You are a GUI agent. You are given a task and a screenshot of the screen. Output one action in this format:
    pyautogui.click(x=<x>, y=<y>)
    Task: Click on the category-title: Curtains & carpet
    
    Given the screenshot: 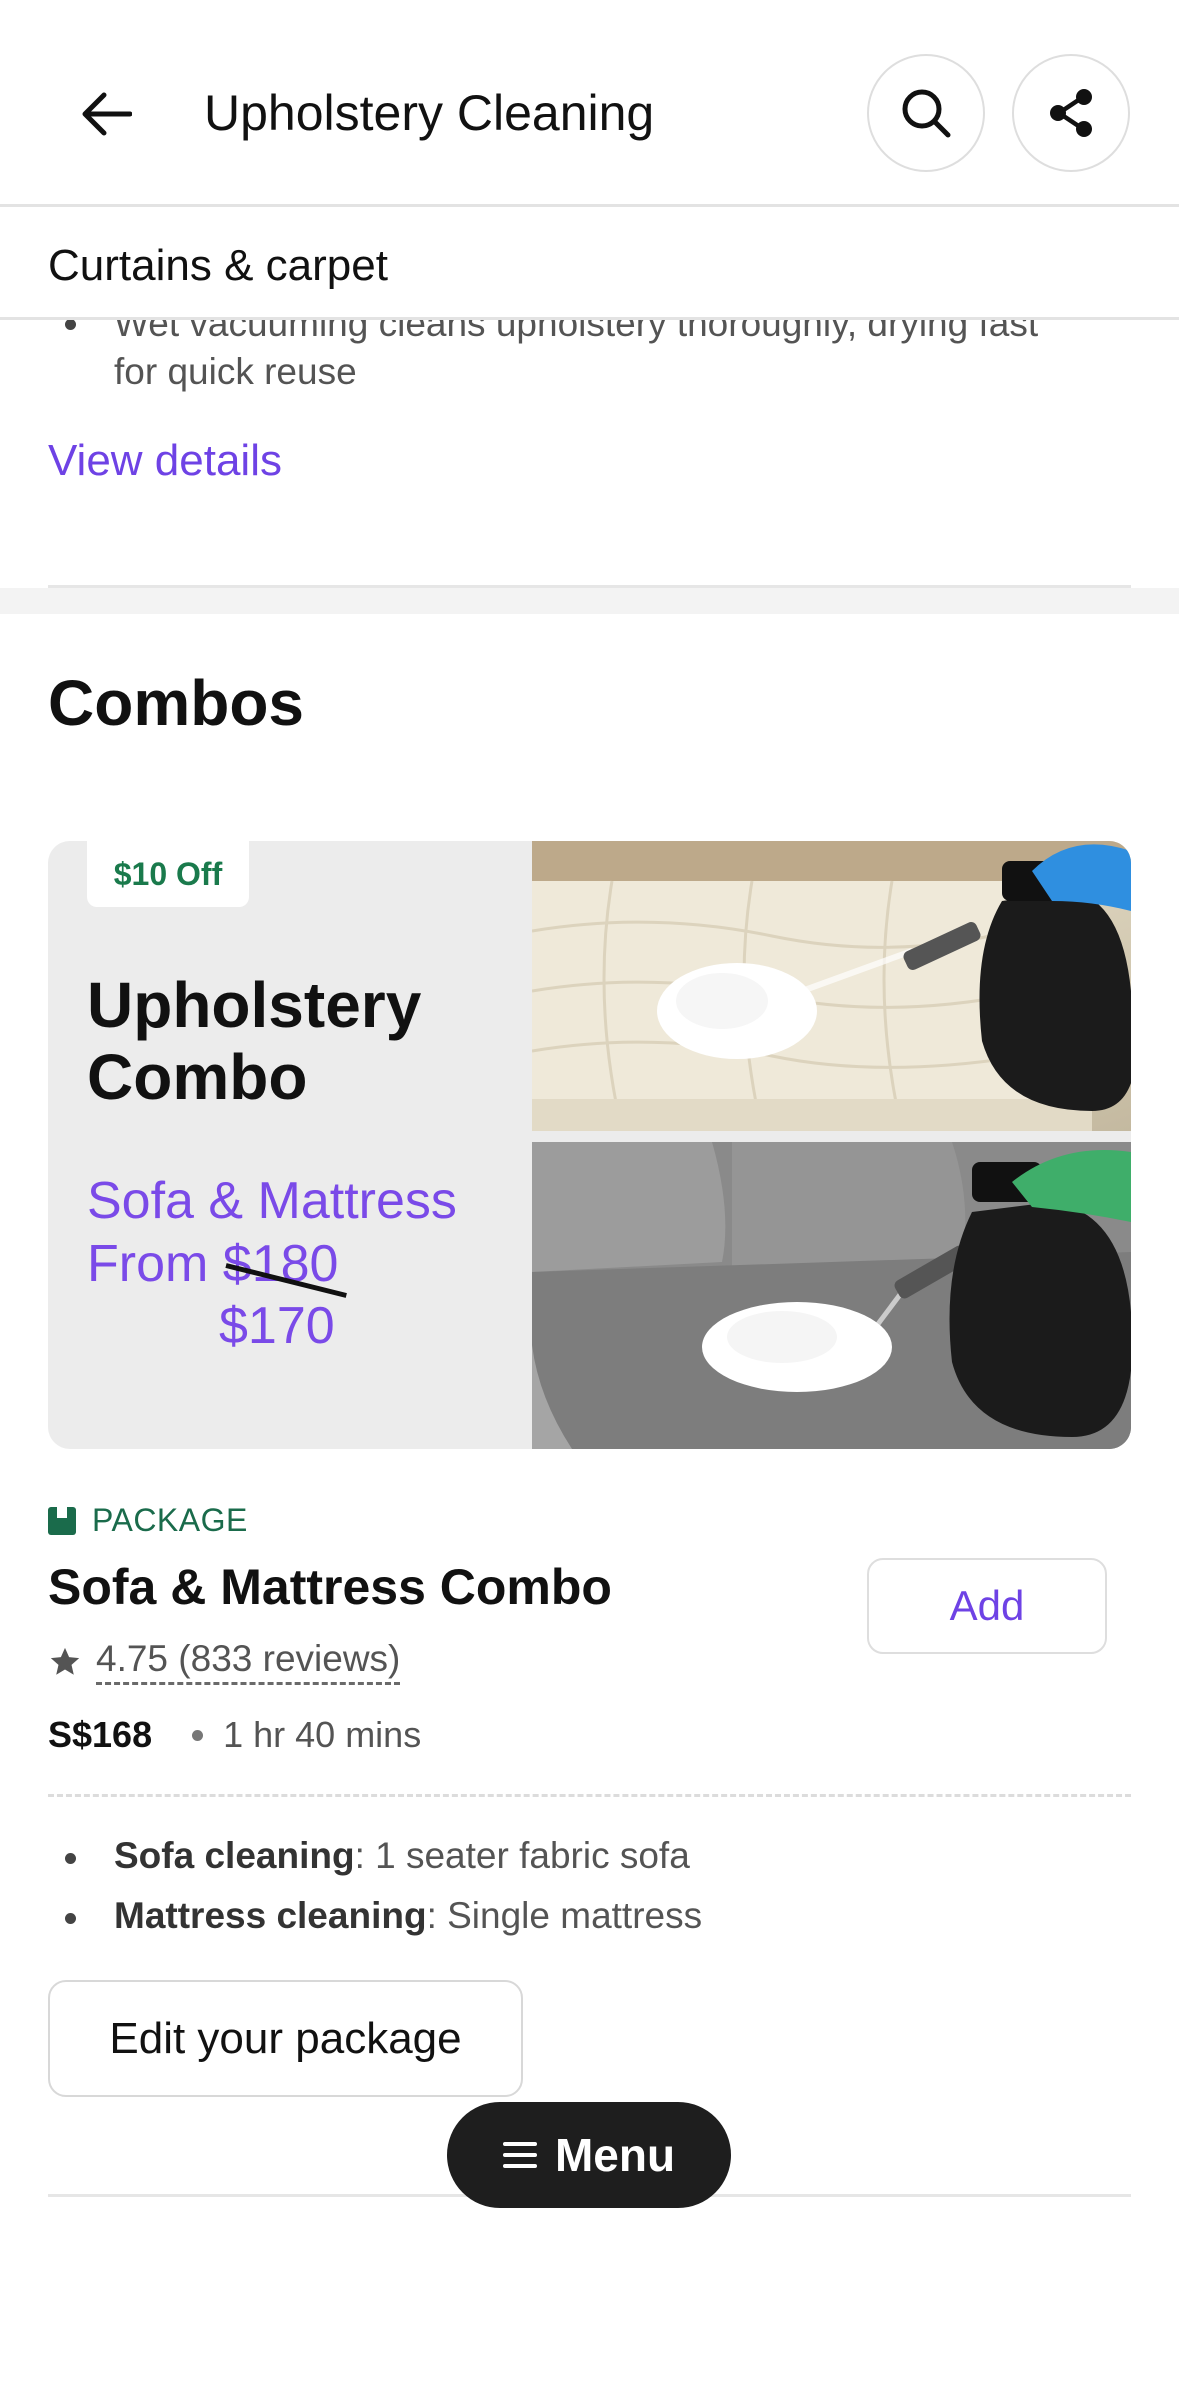 What is the action you would take?
    pyautogui.click(x=218, y=265)
    